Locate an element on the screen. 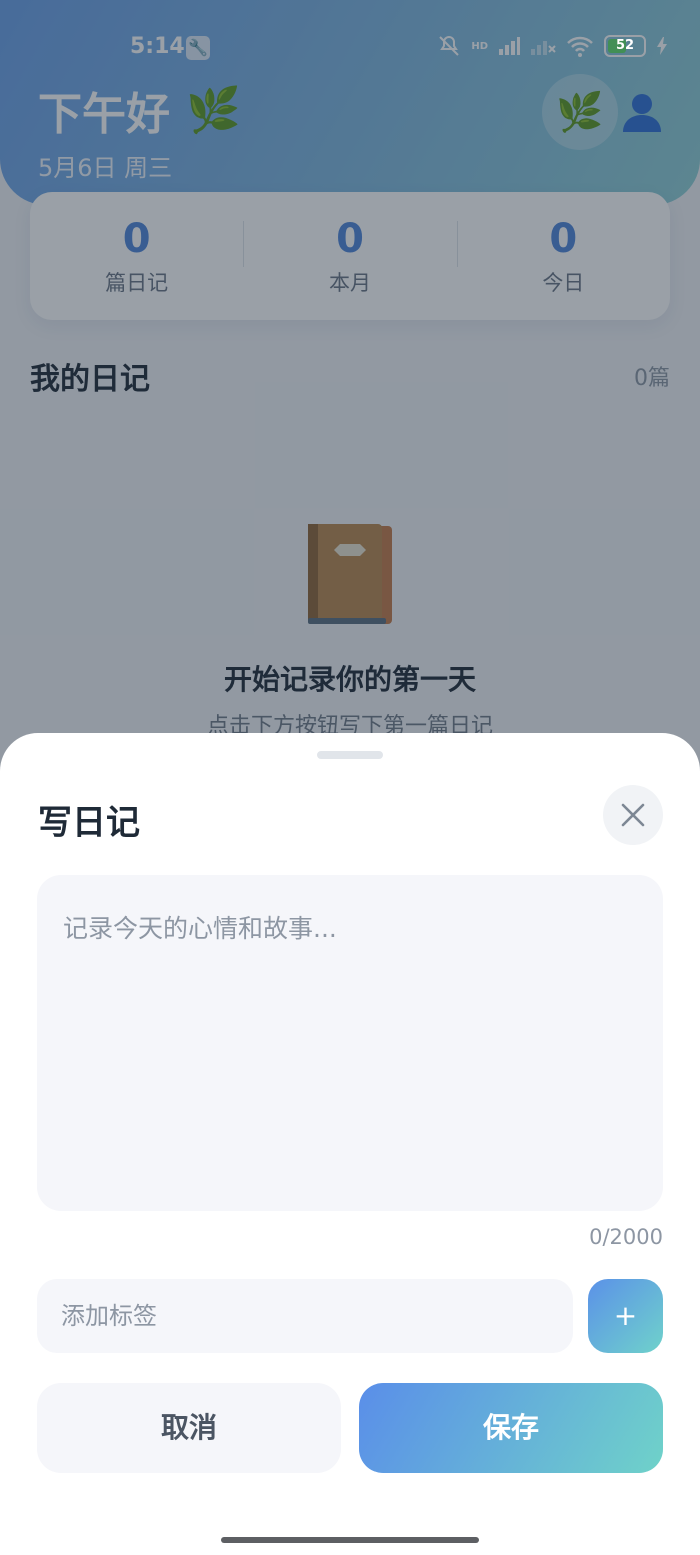 This screenshot has height=1555, width=700. sheet-drag-handle is located at coordinates (350, 755).